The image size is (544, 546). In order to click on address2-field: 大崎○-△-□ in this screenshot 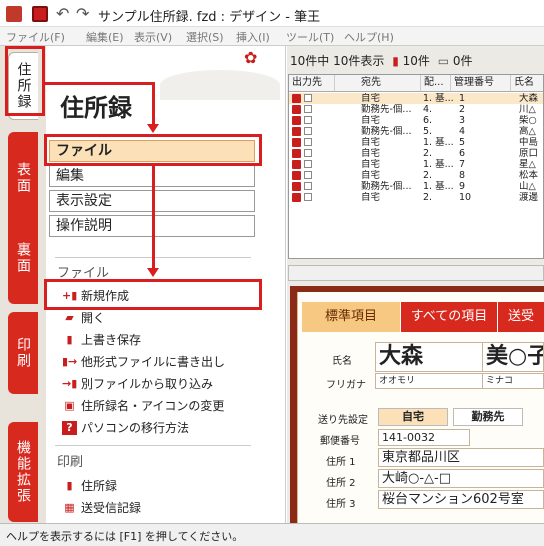, I will do `click(461, 478)`.